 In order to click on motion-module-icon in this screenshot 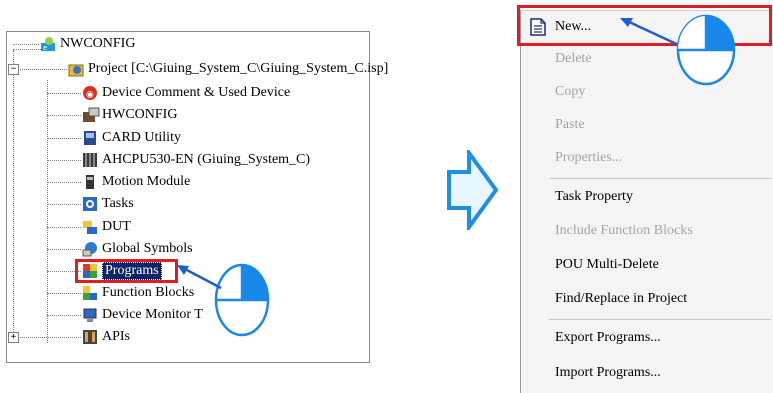, I will do `click(90, 182)`.